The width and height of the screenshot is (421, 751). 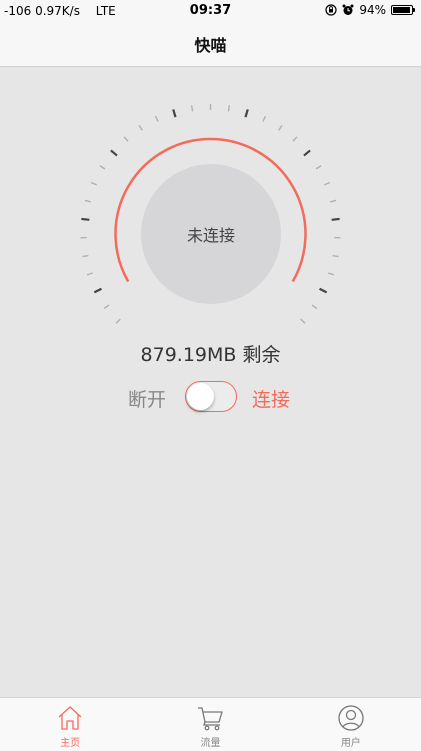 I want to click on connection-switch, so click(x=211, y=396).